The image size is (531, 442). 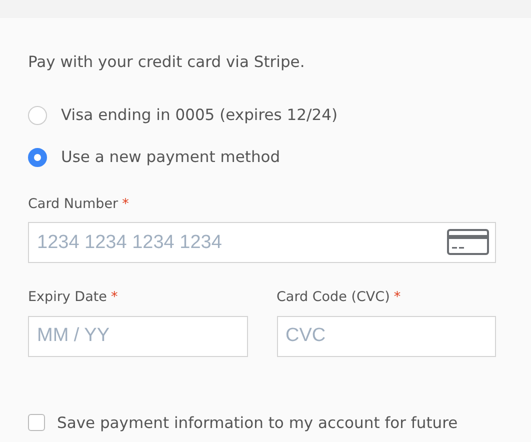 I want to click on radio-label: Visa ending in 0005 (expires 12/24), so click(x=199, y=115).